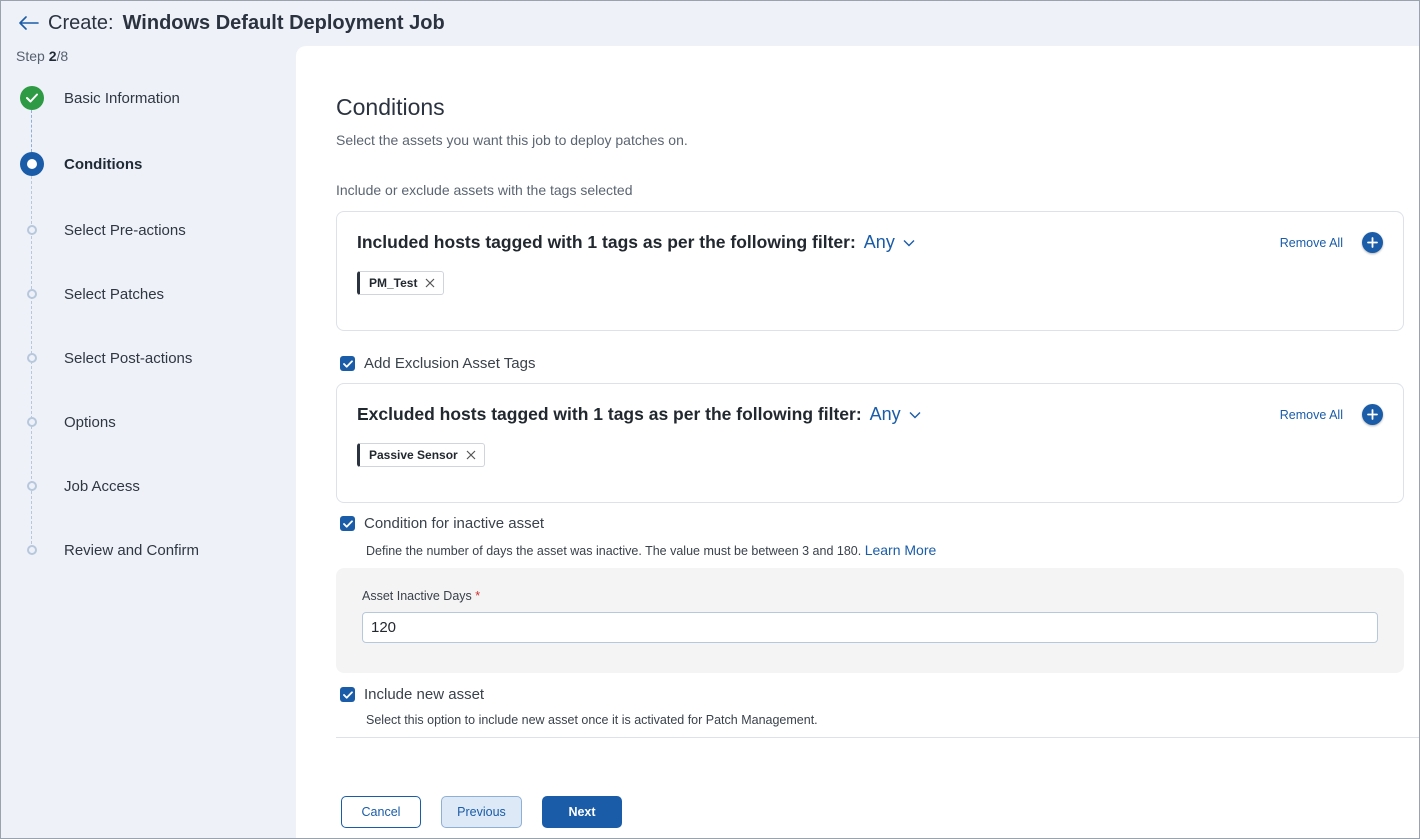 This screenshot has width=1420, height=839. What do you see at coordinates (424, 694) in the screenshot?
I see `include-new-asset-label: Include new asset` at bounding box center [424, 694].